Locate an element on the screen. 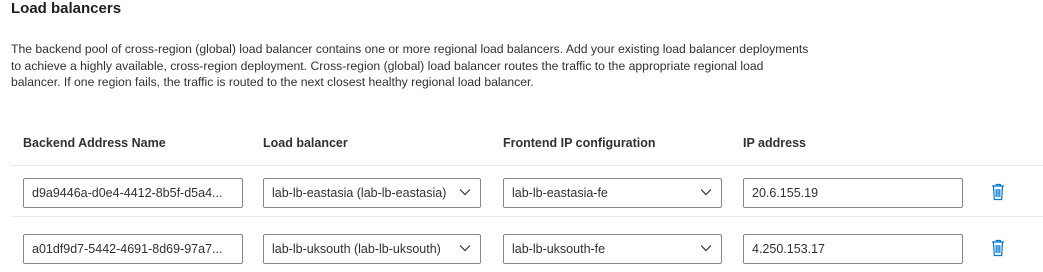  load-balancer-dropdown-value: lab-lb-eastasia (lab-lb-eastasia) is located at coordinates (359, 193).